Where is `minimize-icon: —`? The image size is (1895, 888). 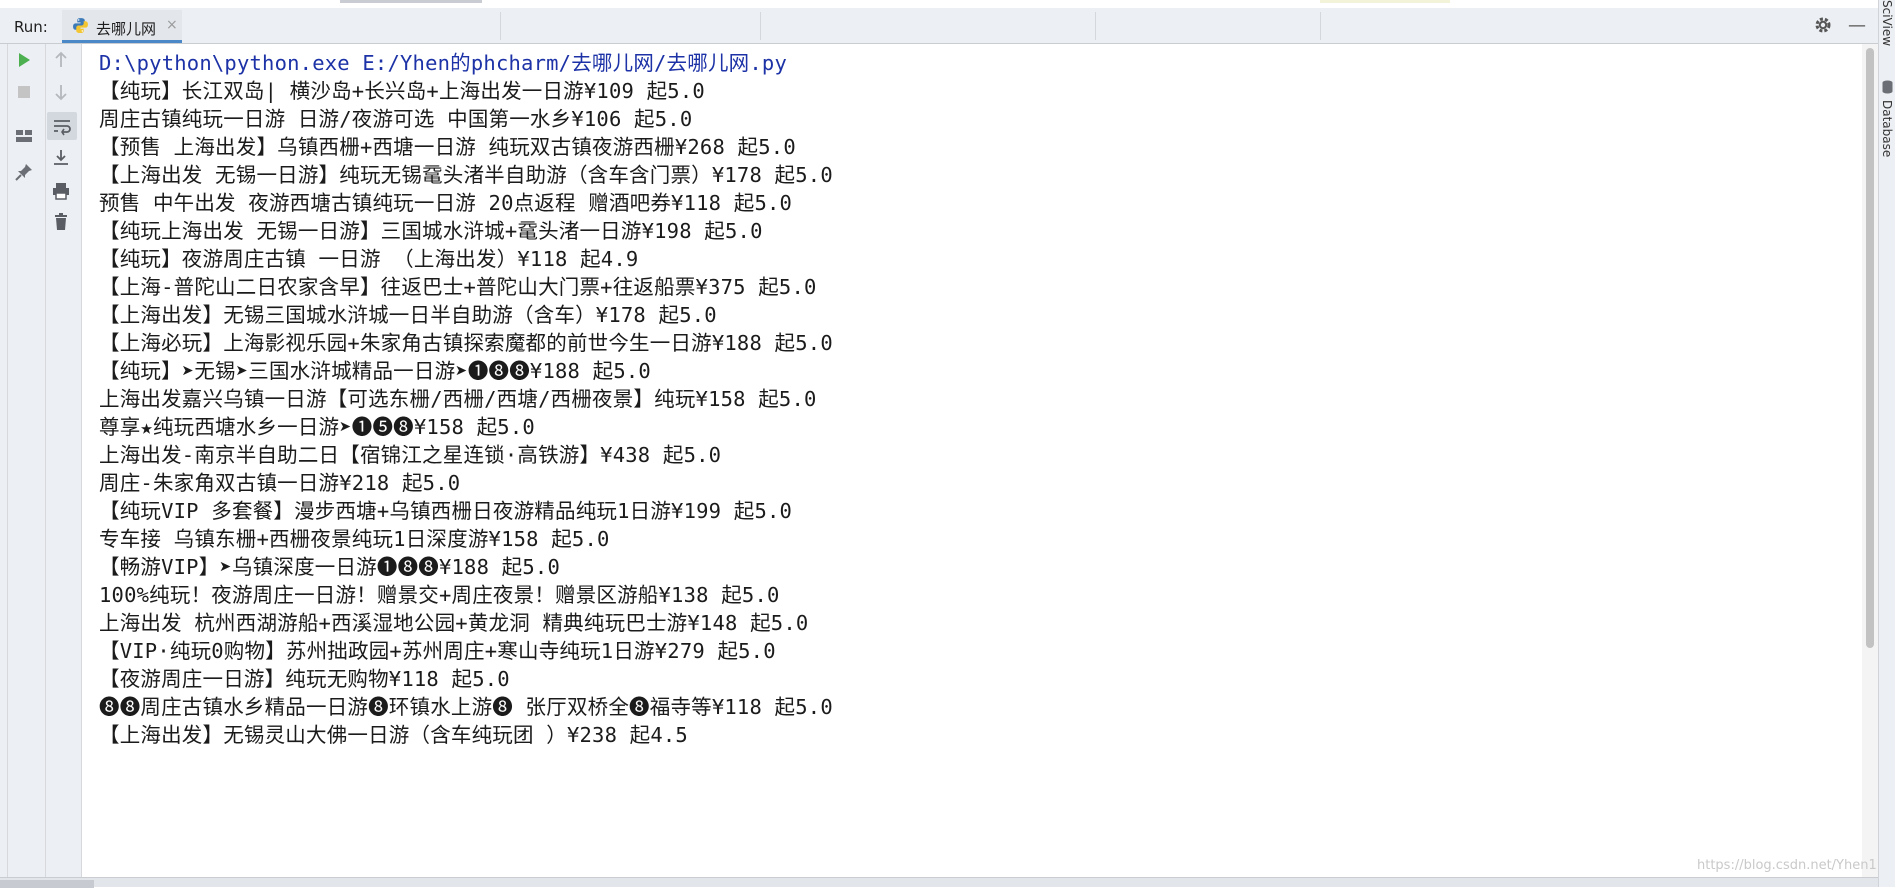
minimize-icon: — is located at coordinates (1857, 25).